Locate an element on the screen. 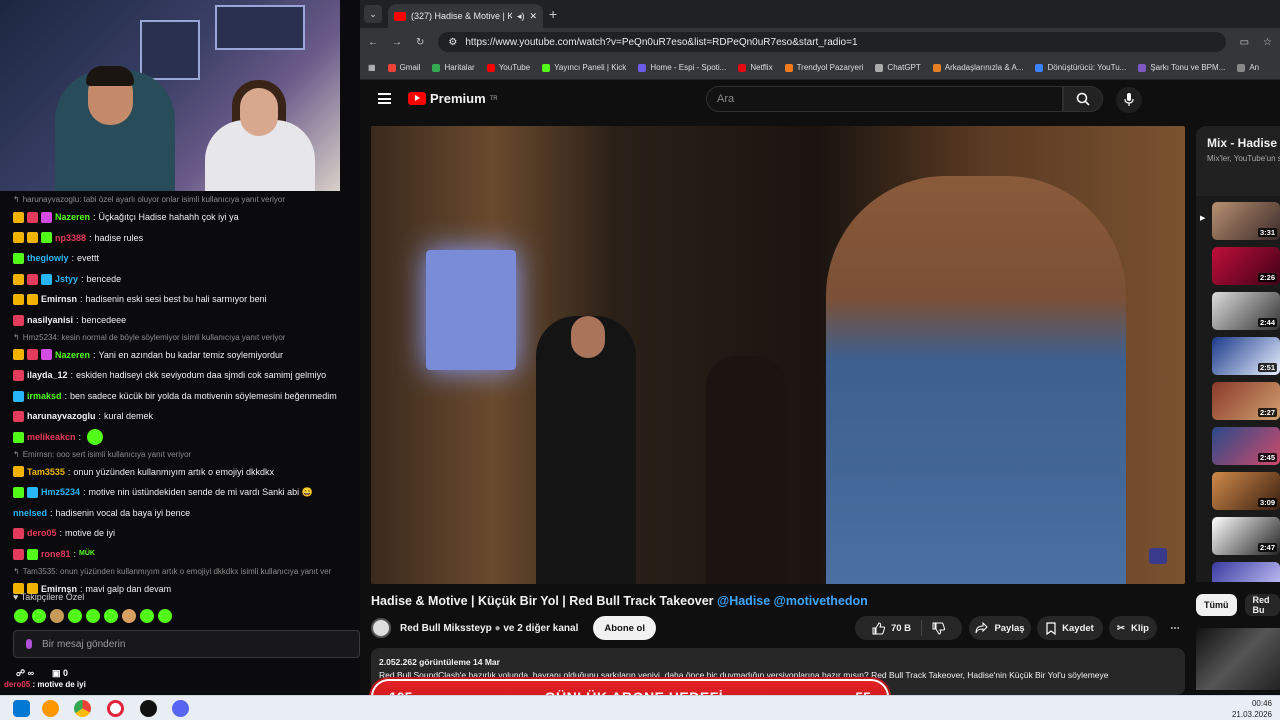 The image size is (1280, 720). bookmark-item: YouTube is located at coordinates (508, 67).